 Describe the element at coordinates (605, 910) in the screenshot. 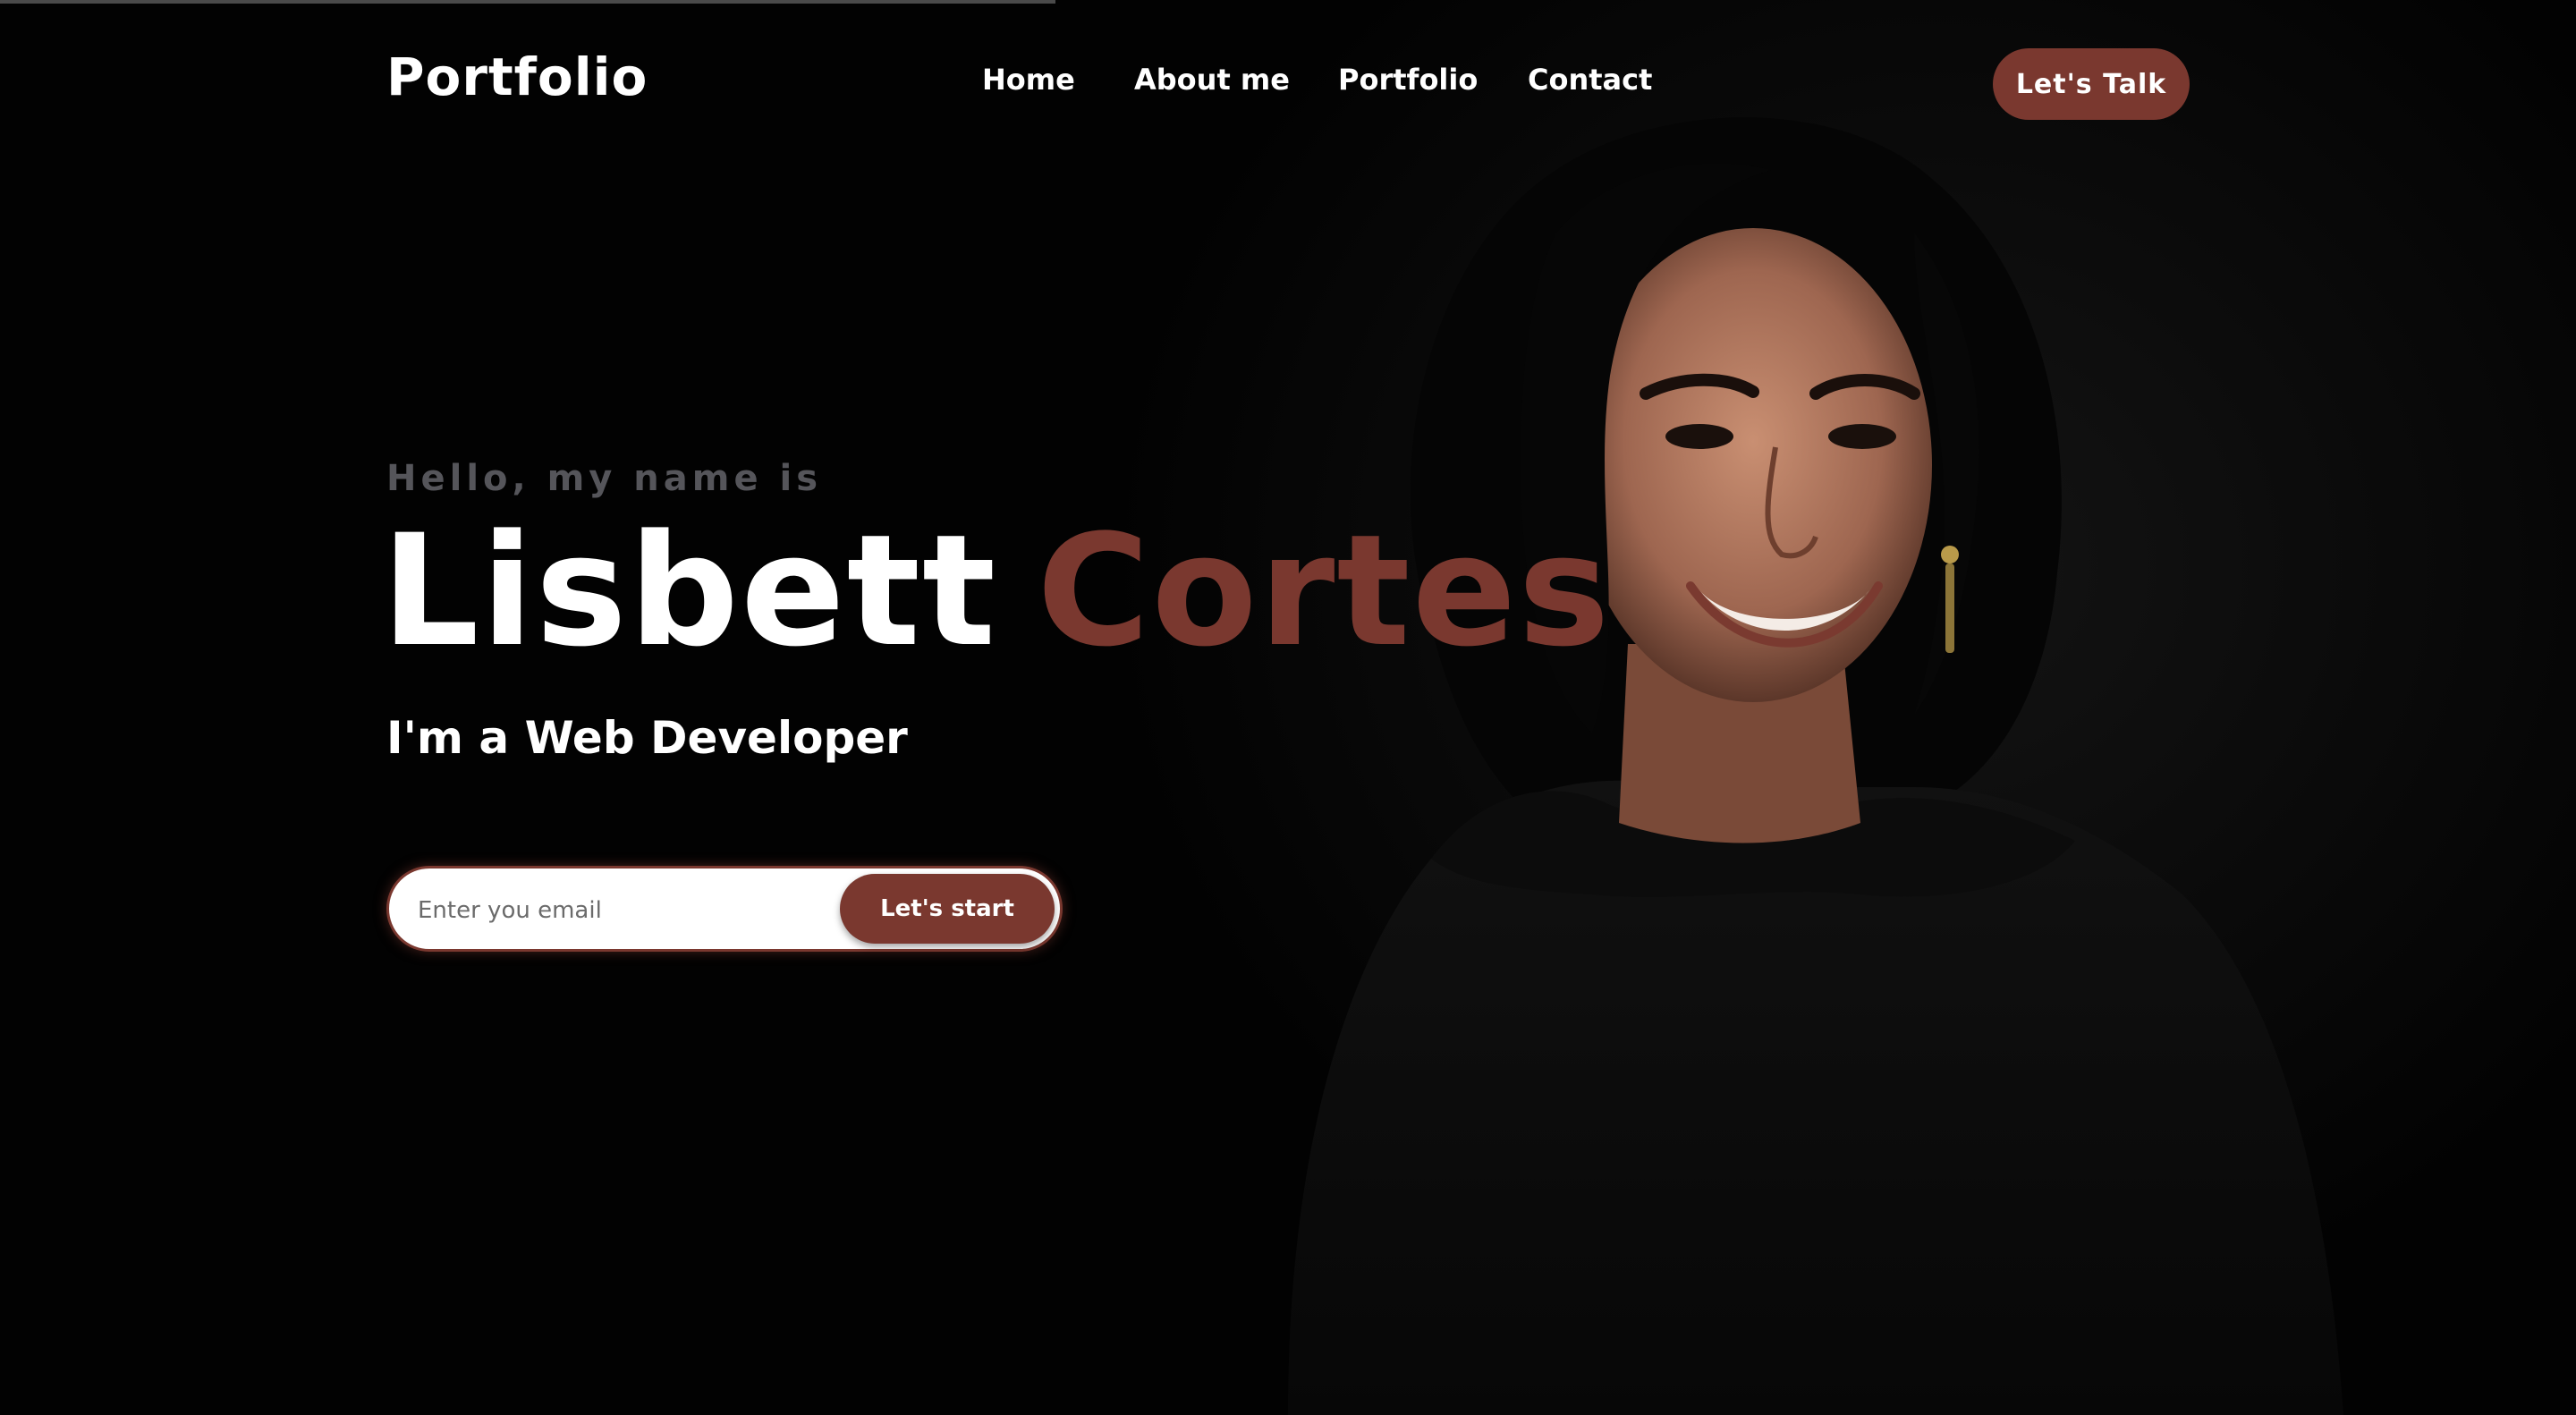

I see `email-input` at that location.